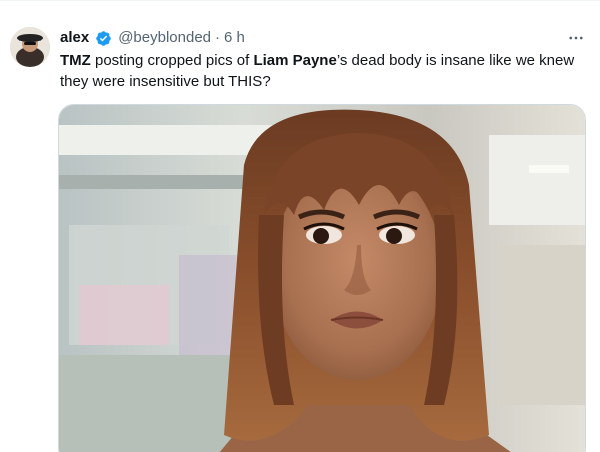  Describe the element at coordinates (576, 38) in the screenshot. I see `more-options-icon` at that location.